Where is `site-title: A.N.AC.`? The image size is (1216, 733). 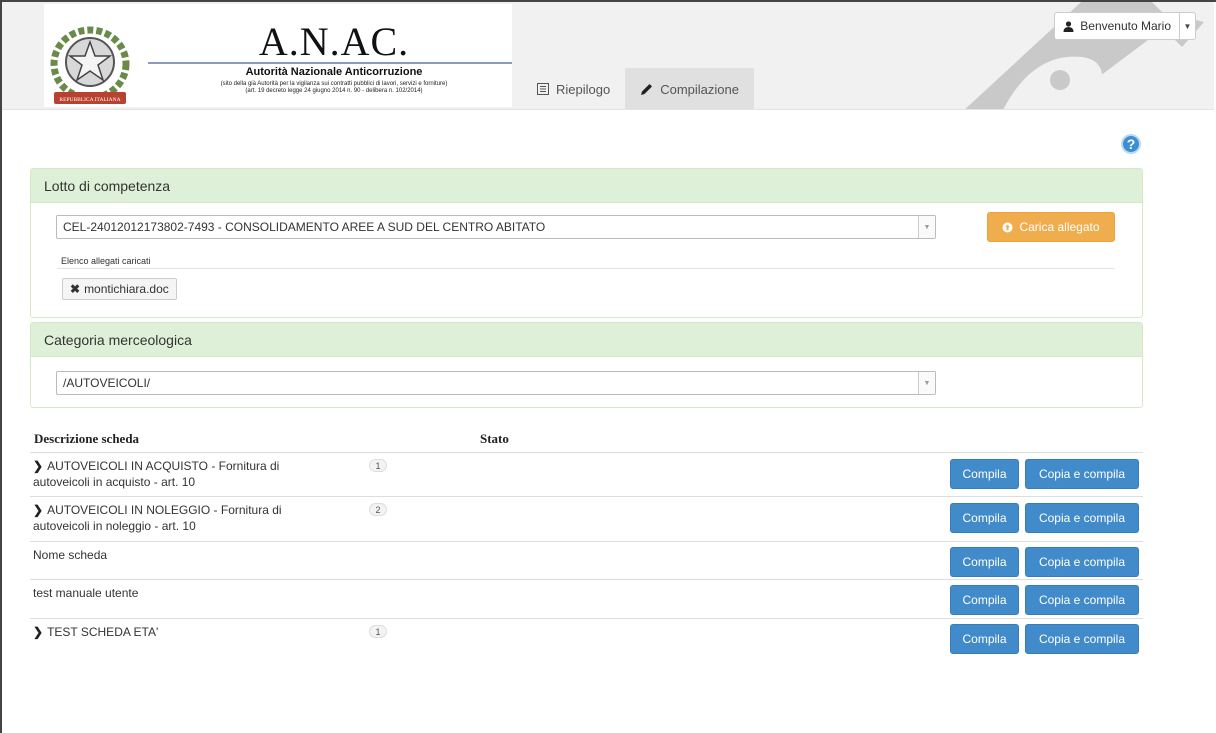 site-title: A.N.AC. is located at coordinates (334, 41).